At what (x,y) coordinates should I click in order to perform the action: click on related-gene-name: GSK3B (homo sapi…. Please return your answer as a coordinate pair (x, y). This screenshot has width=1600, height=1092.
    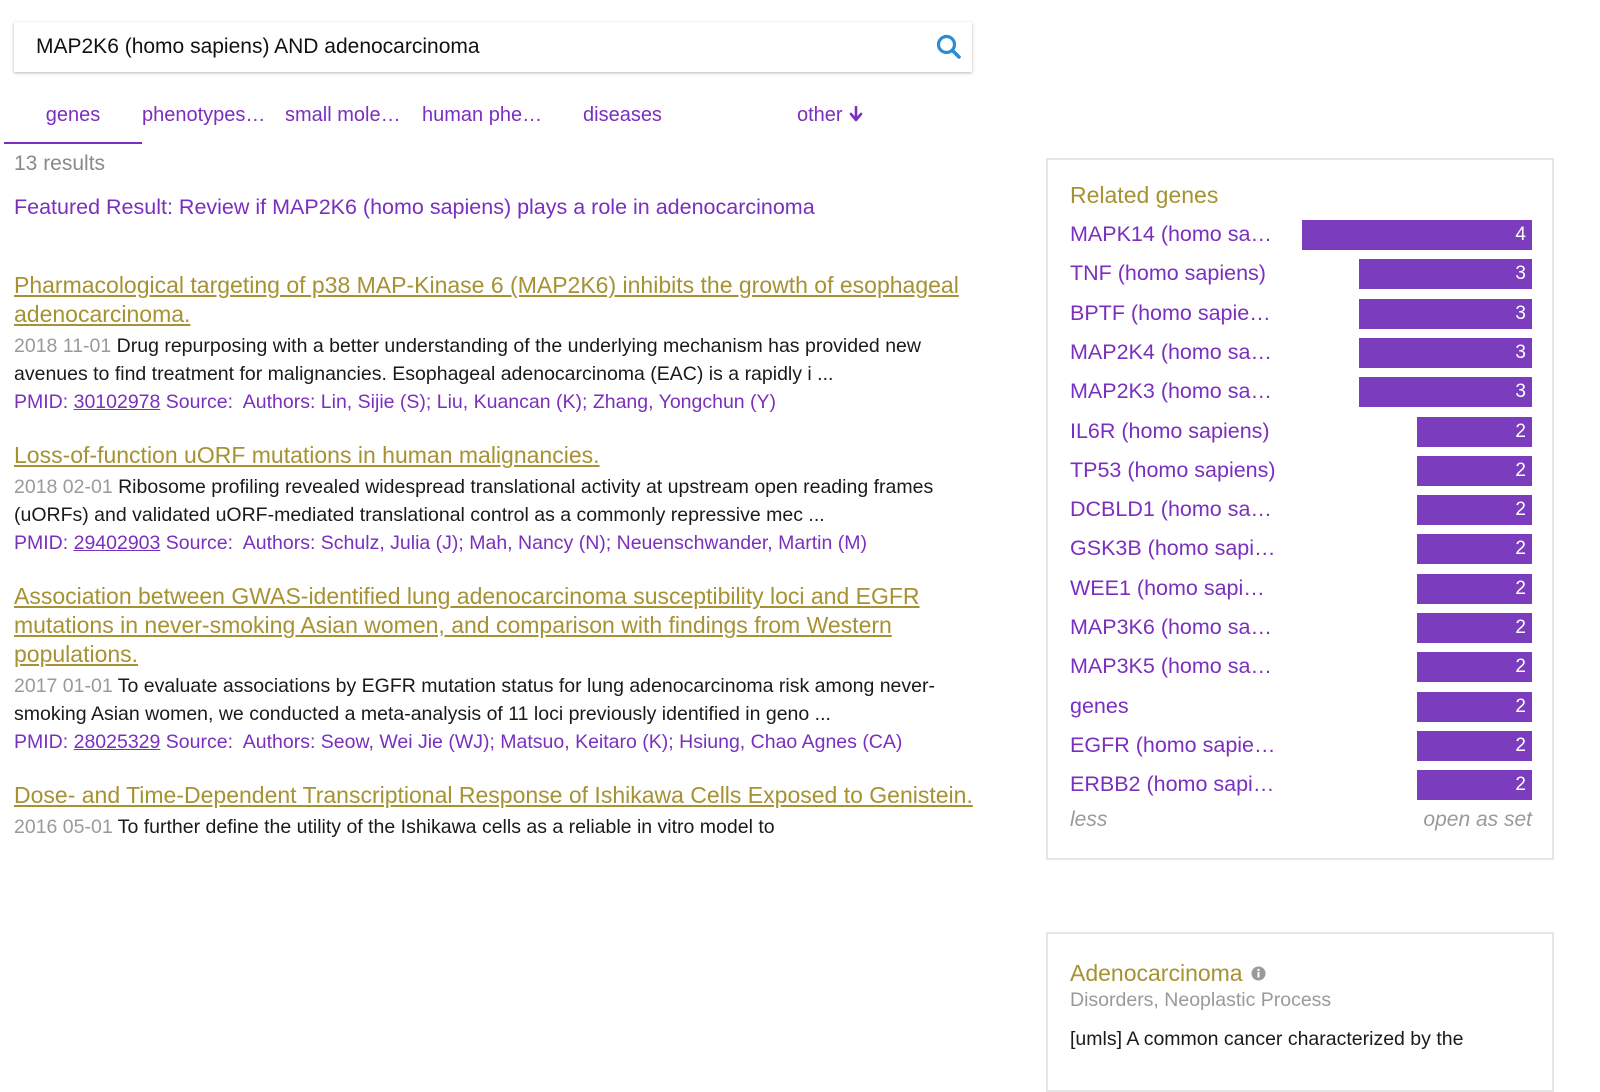
    Looking at the image, I should click on (1173, 548).